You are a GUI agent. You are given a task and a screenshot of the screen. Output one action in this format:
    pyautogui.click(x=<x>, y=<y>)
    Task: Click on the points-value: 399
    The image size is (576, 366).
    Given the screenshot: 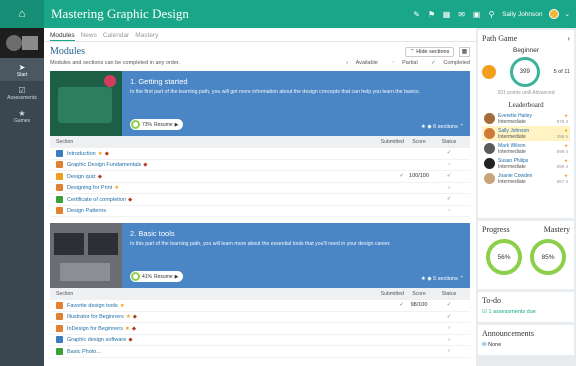 What is the action you would take?
    pyautogui.click(x=524, y=72)
    